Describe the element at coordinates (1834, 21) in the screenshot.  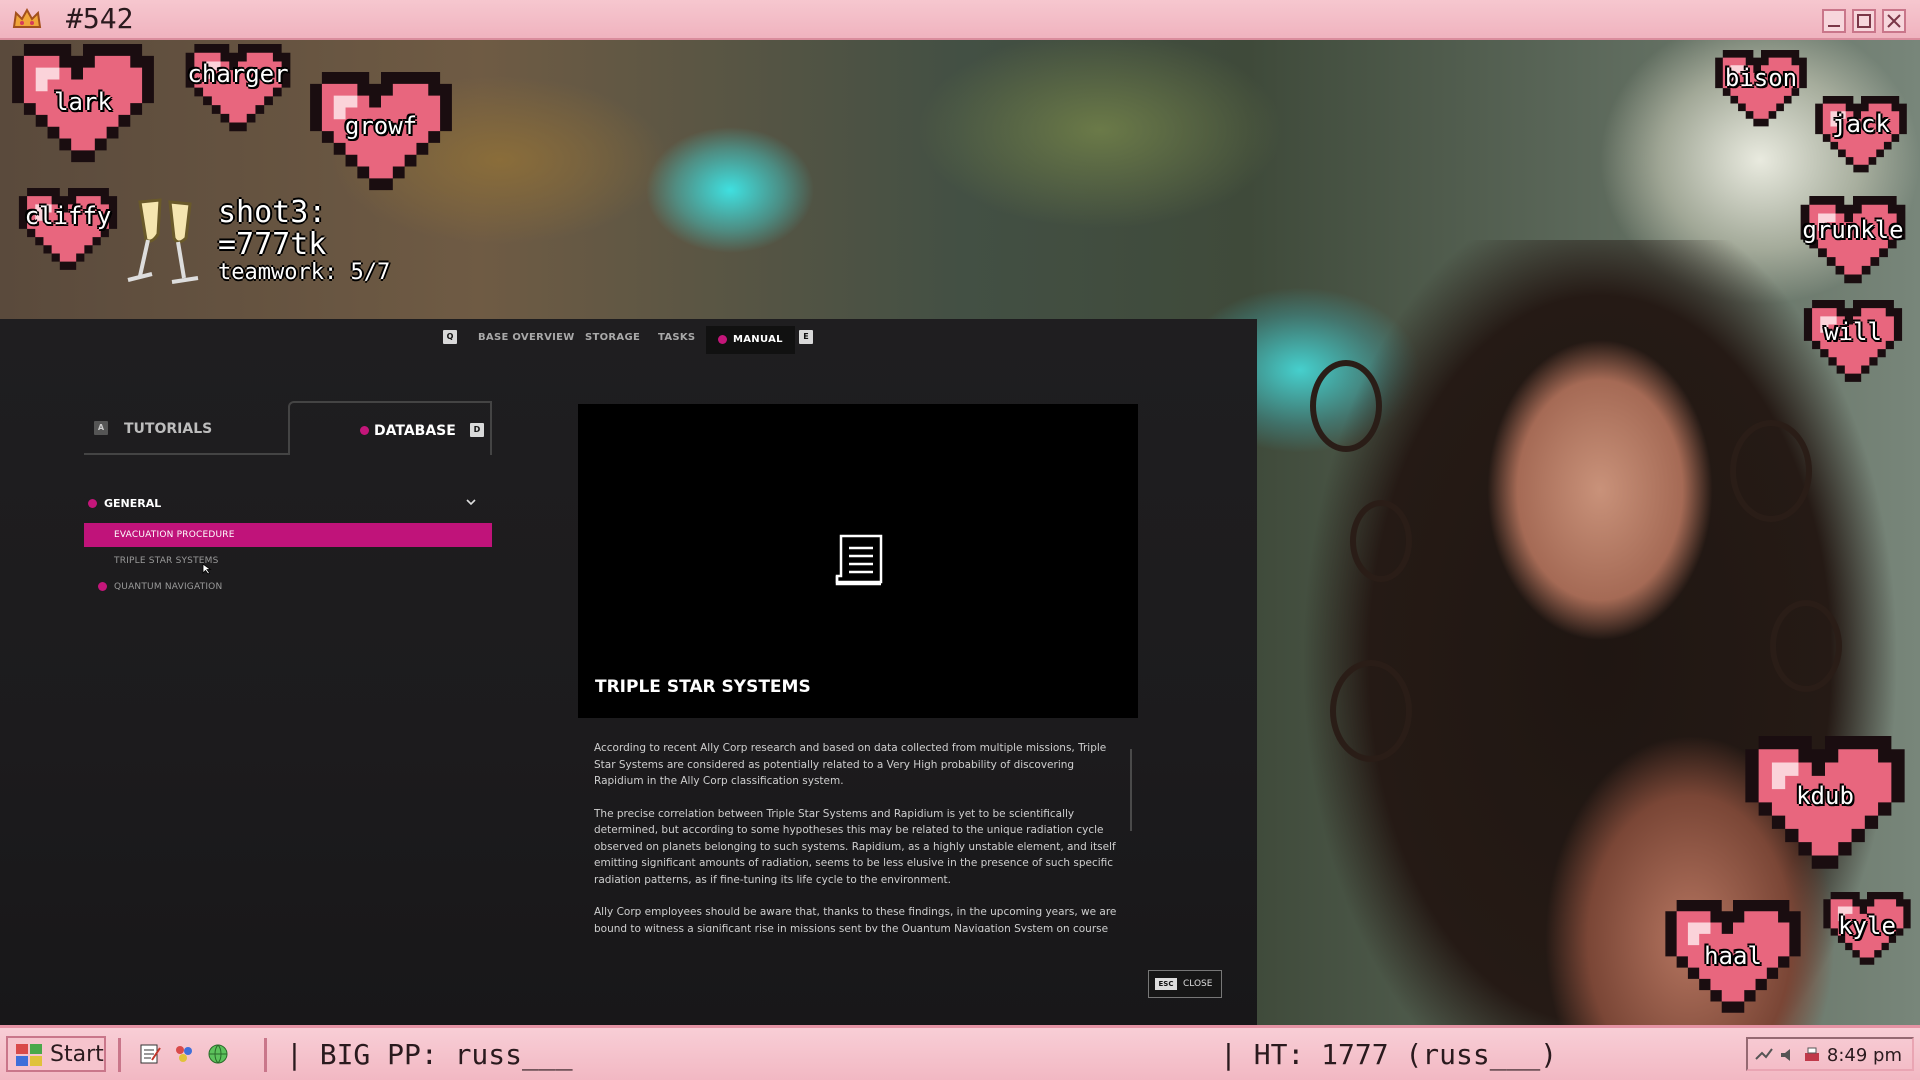
I see `minimize-button` at that location.